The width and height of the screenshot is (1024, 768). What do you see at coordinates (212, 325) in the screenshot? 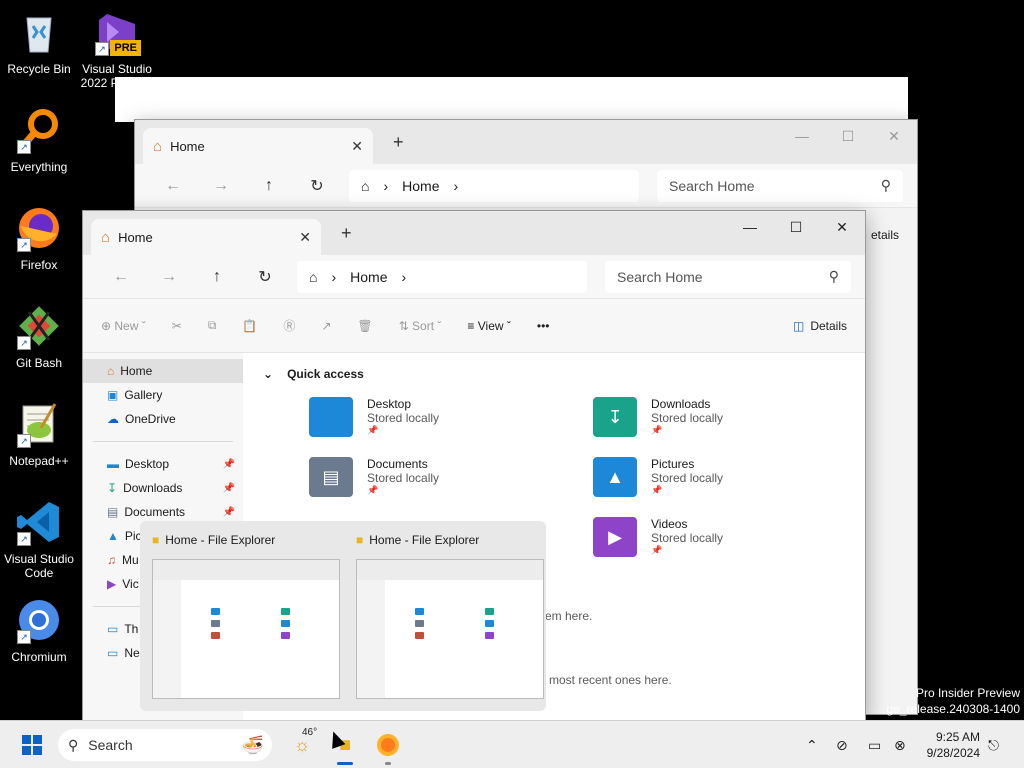
I see `copy-icon: ⧉` at bounding box center [212, 325].